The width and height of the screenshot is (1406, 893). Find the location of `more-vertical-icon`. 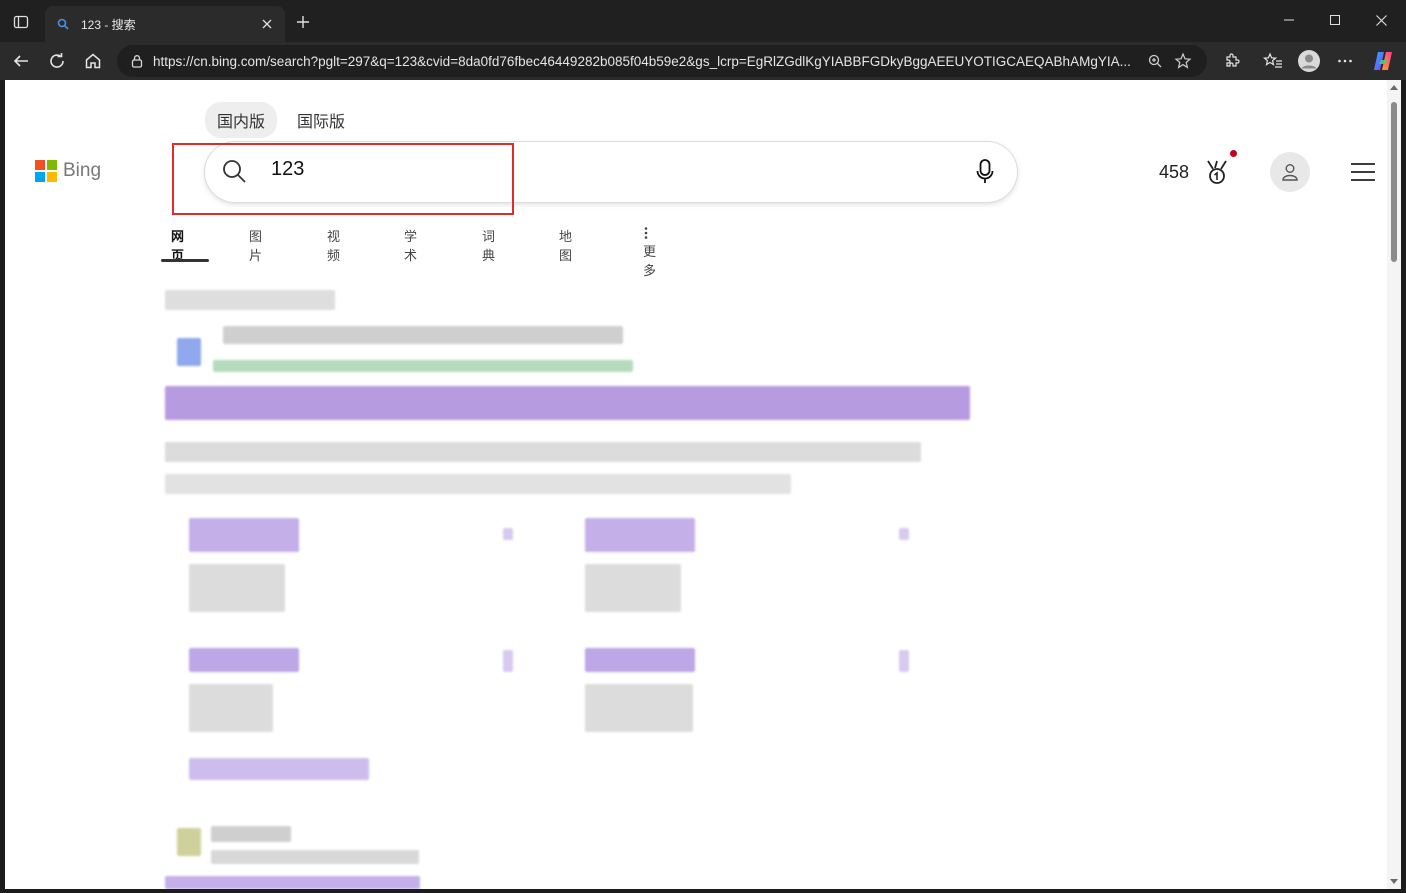

more-vertical-icon is located at coordinates (646, 233).